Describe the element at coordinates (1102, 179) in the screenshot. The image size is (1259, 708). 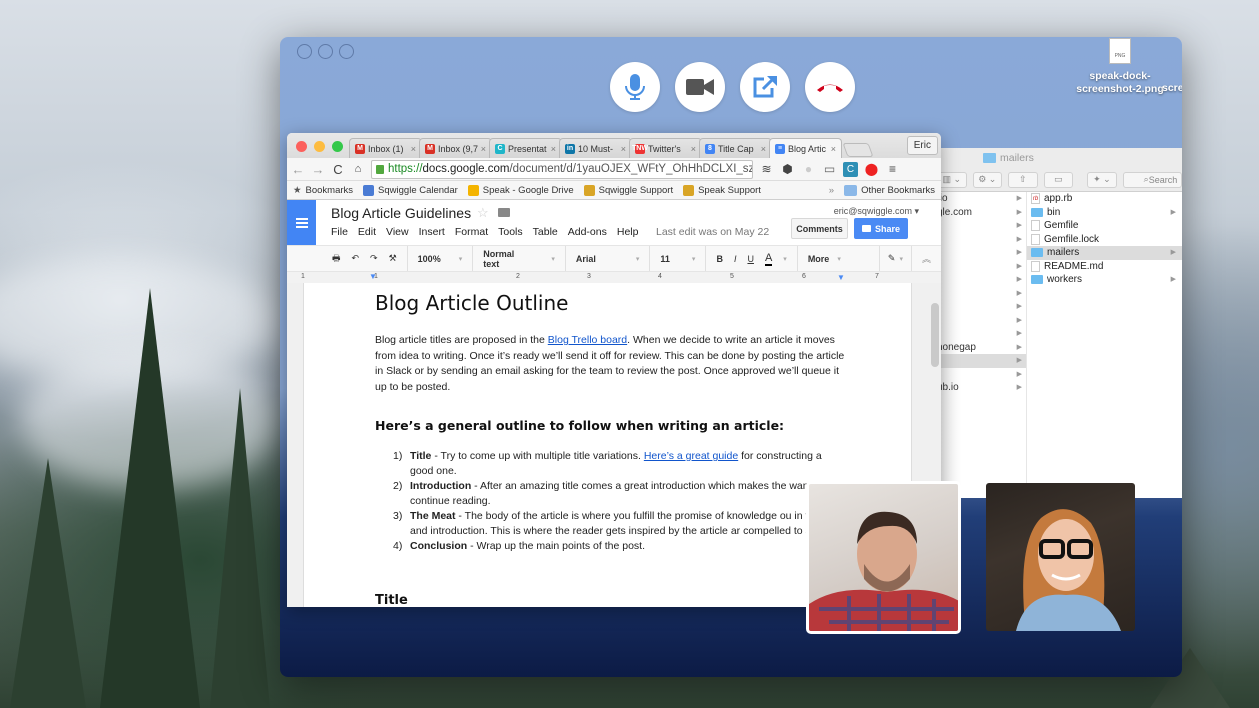
I see `dropbox-button: ✦ ⌄` at that location.